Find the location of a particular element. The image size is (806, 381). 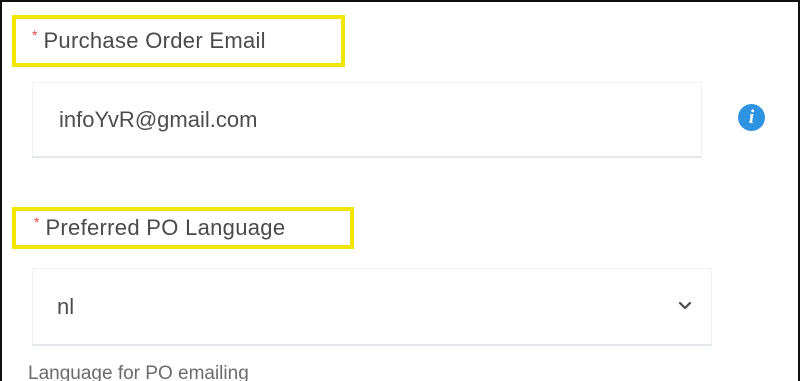

preferred-po-language-value: nl is located at coordinates (66, 306).